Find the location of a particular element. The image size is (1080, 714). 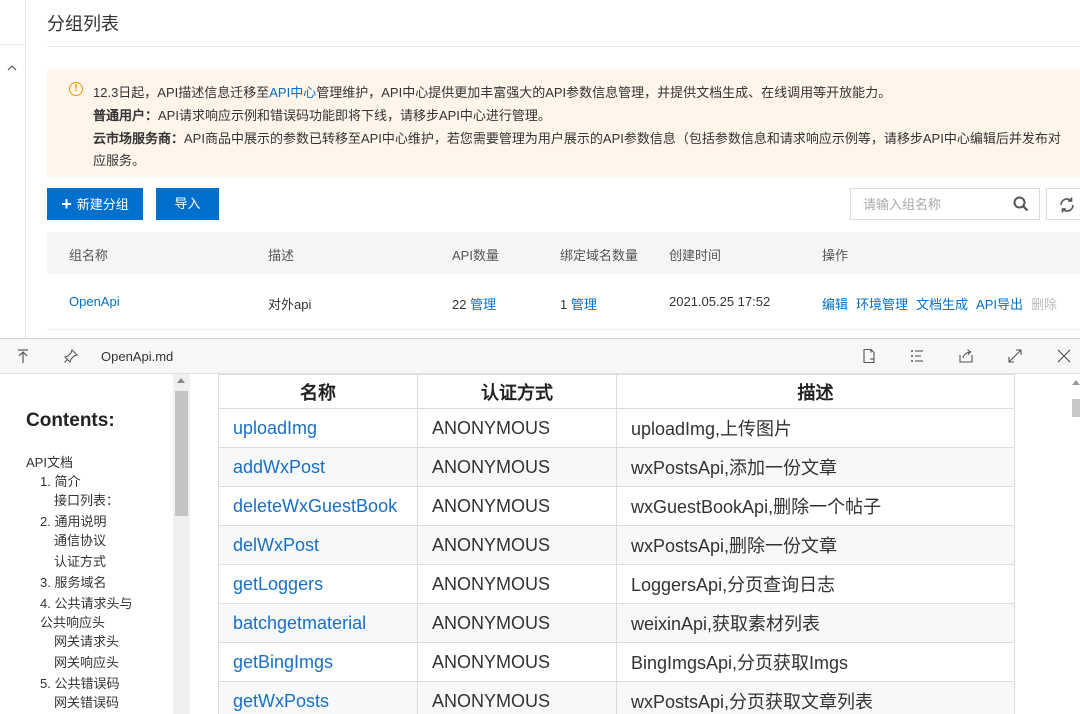

doc-generate-link: 文档生成 is located at coordinates (942, 304).